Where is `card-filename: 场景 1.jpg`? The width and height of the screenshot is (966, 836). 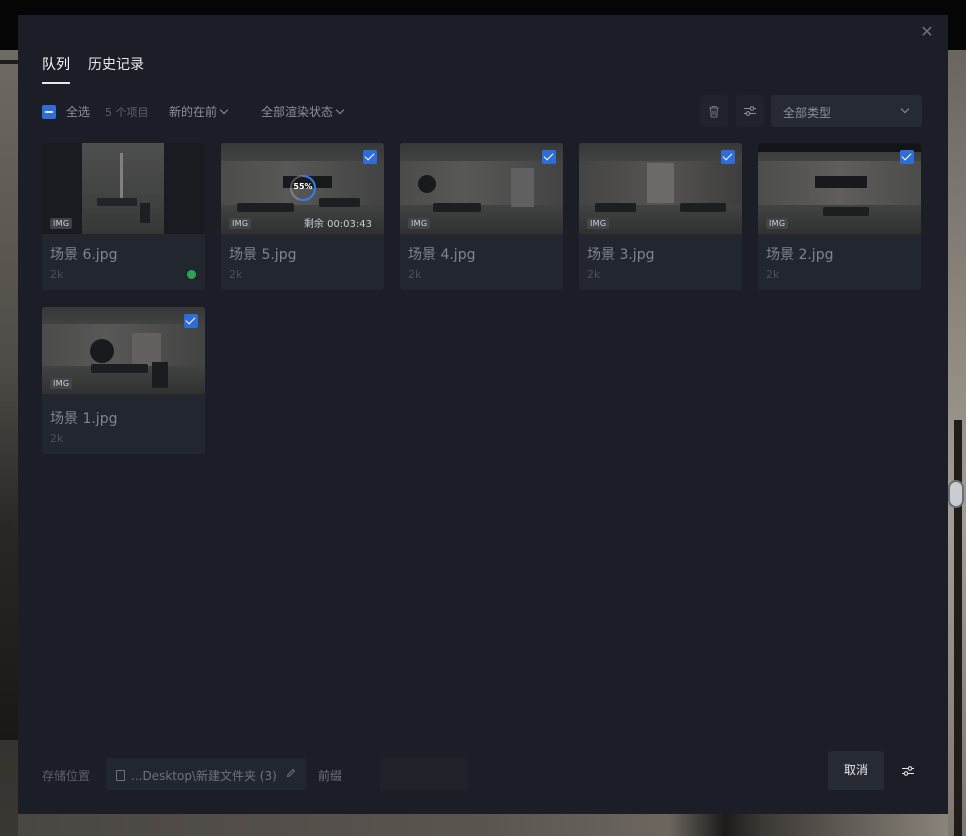
card-filename: 场景 1.jpg is located at coordinates (84, 419).